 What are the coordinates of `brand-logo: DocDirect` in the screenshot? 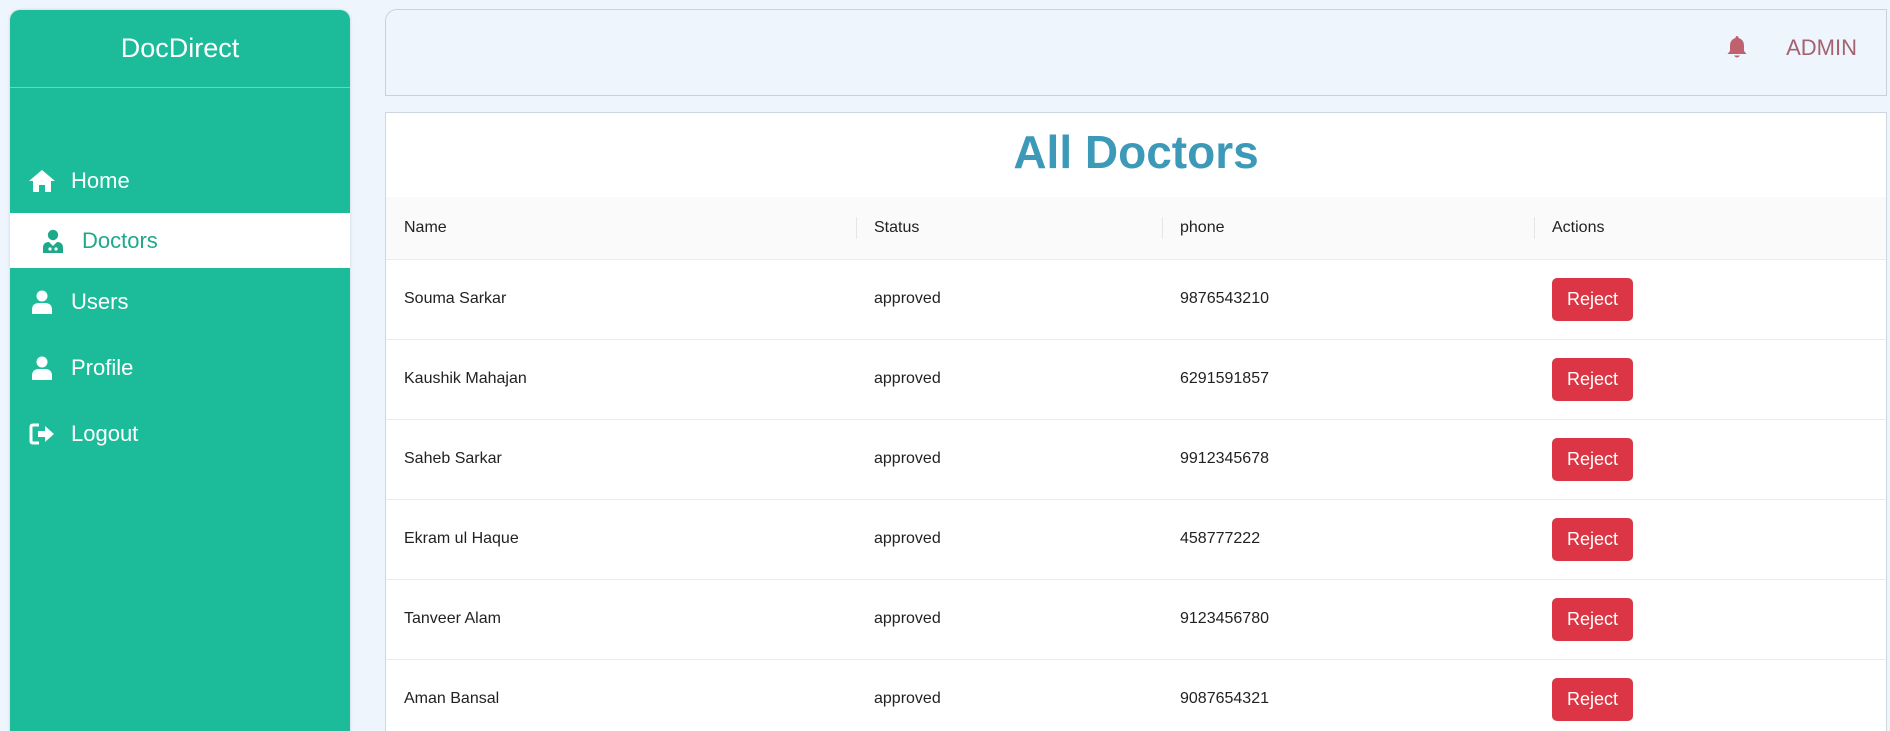 It's located at (180, 49).